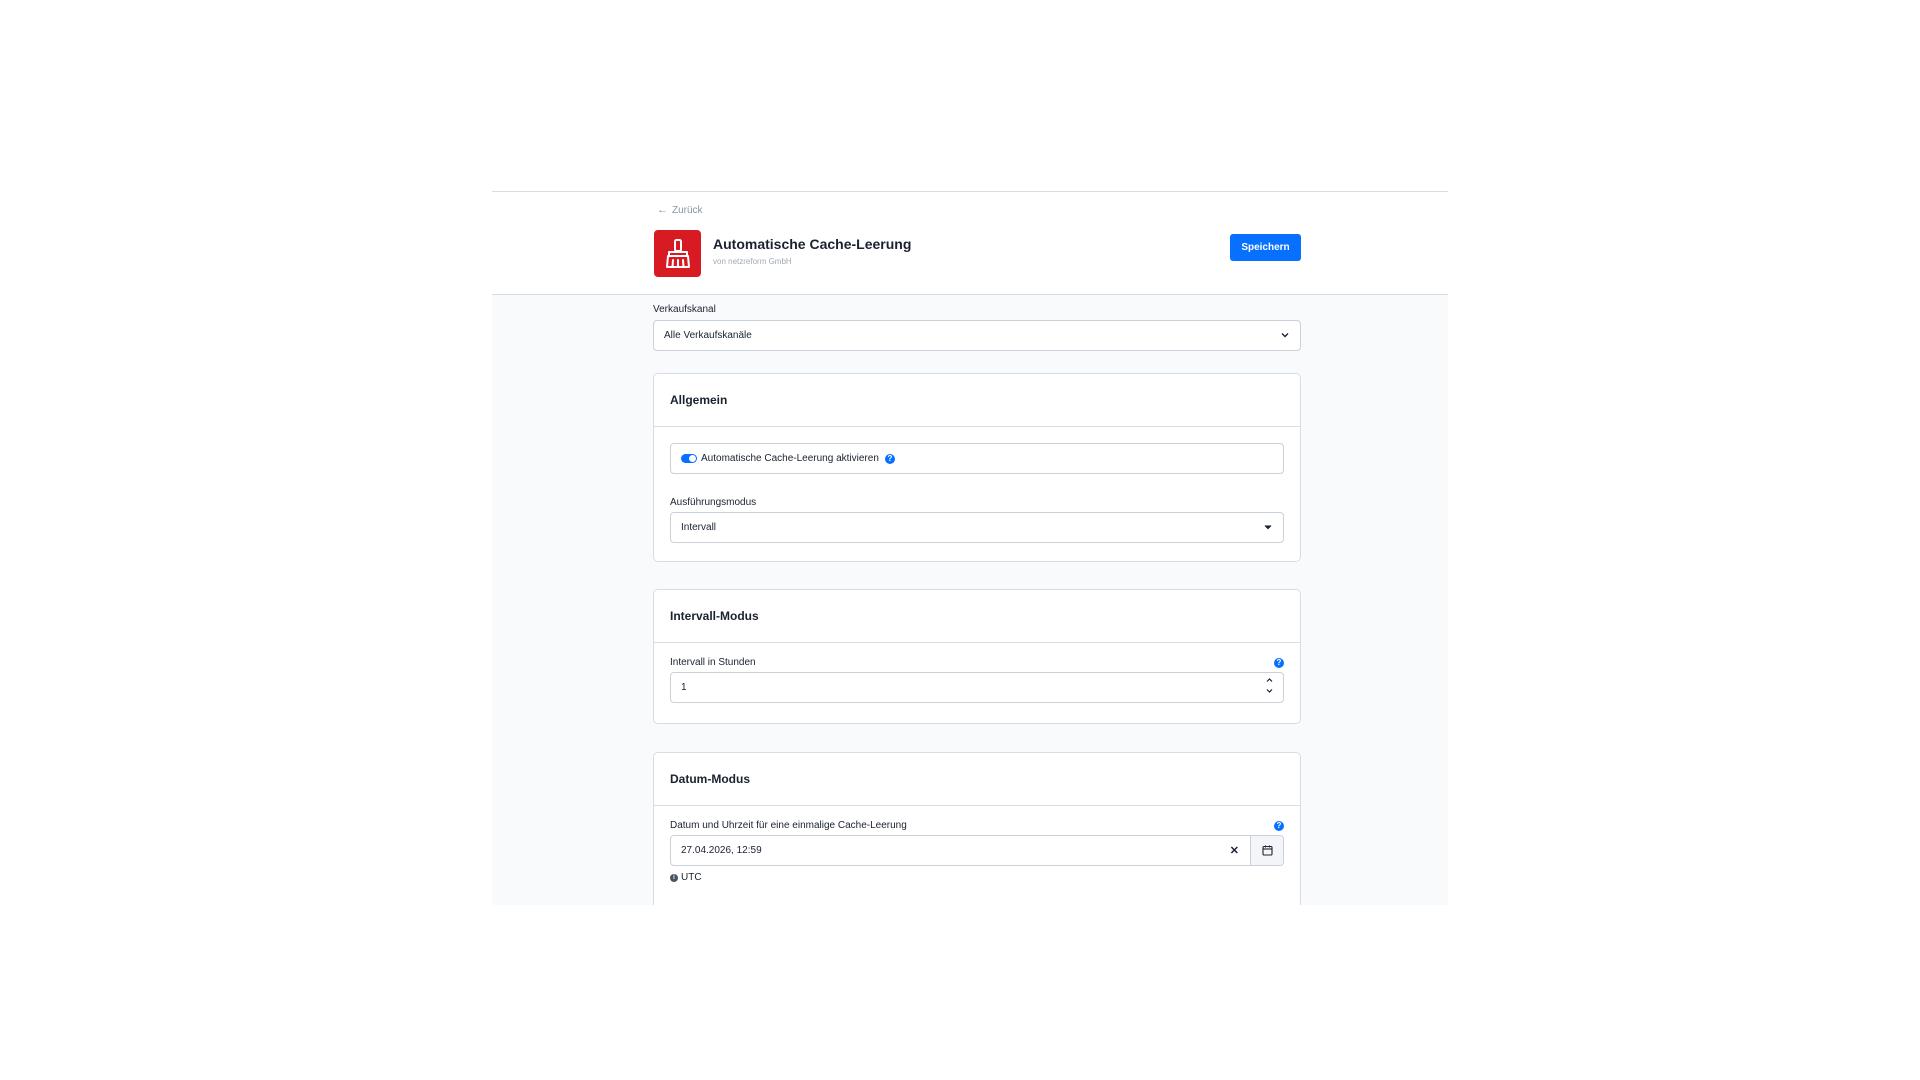  I want to click on interval-card: Intervall-Modus Intervall in Stunden ? 1, so click(977, 656).